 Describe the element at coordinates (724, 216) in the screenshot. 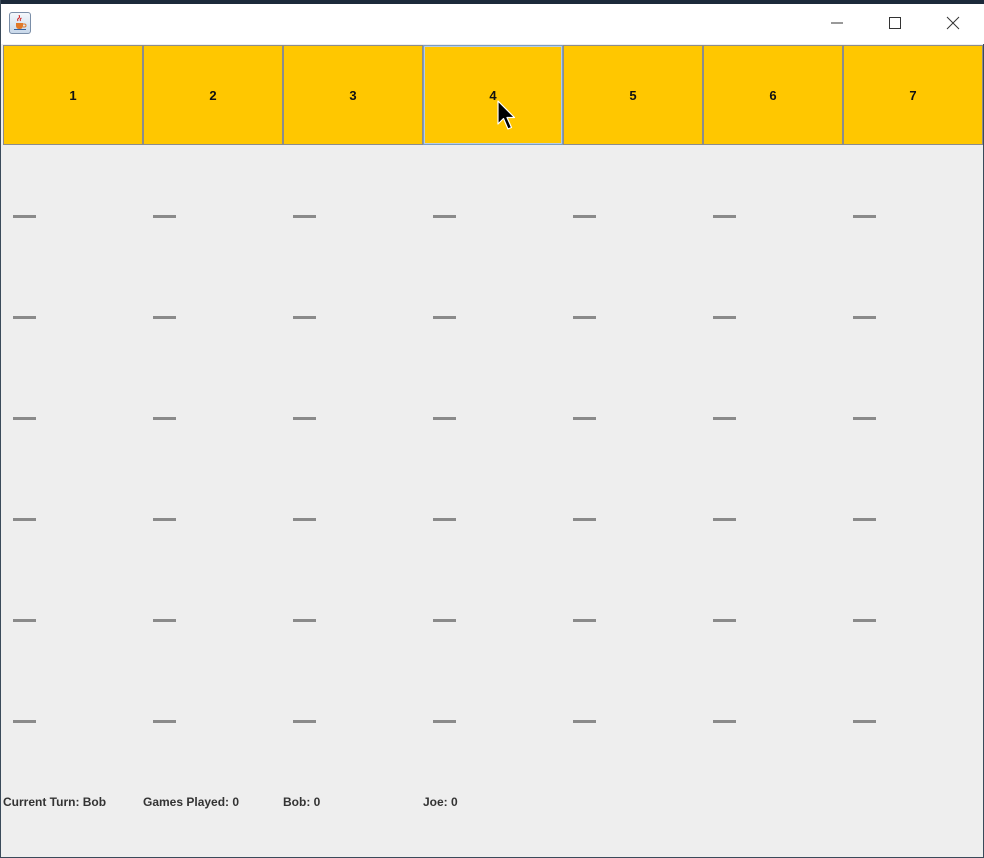

I see `empty-slot-r1-c6` at that location.